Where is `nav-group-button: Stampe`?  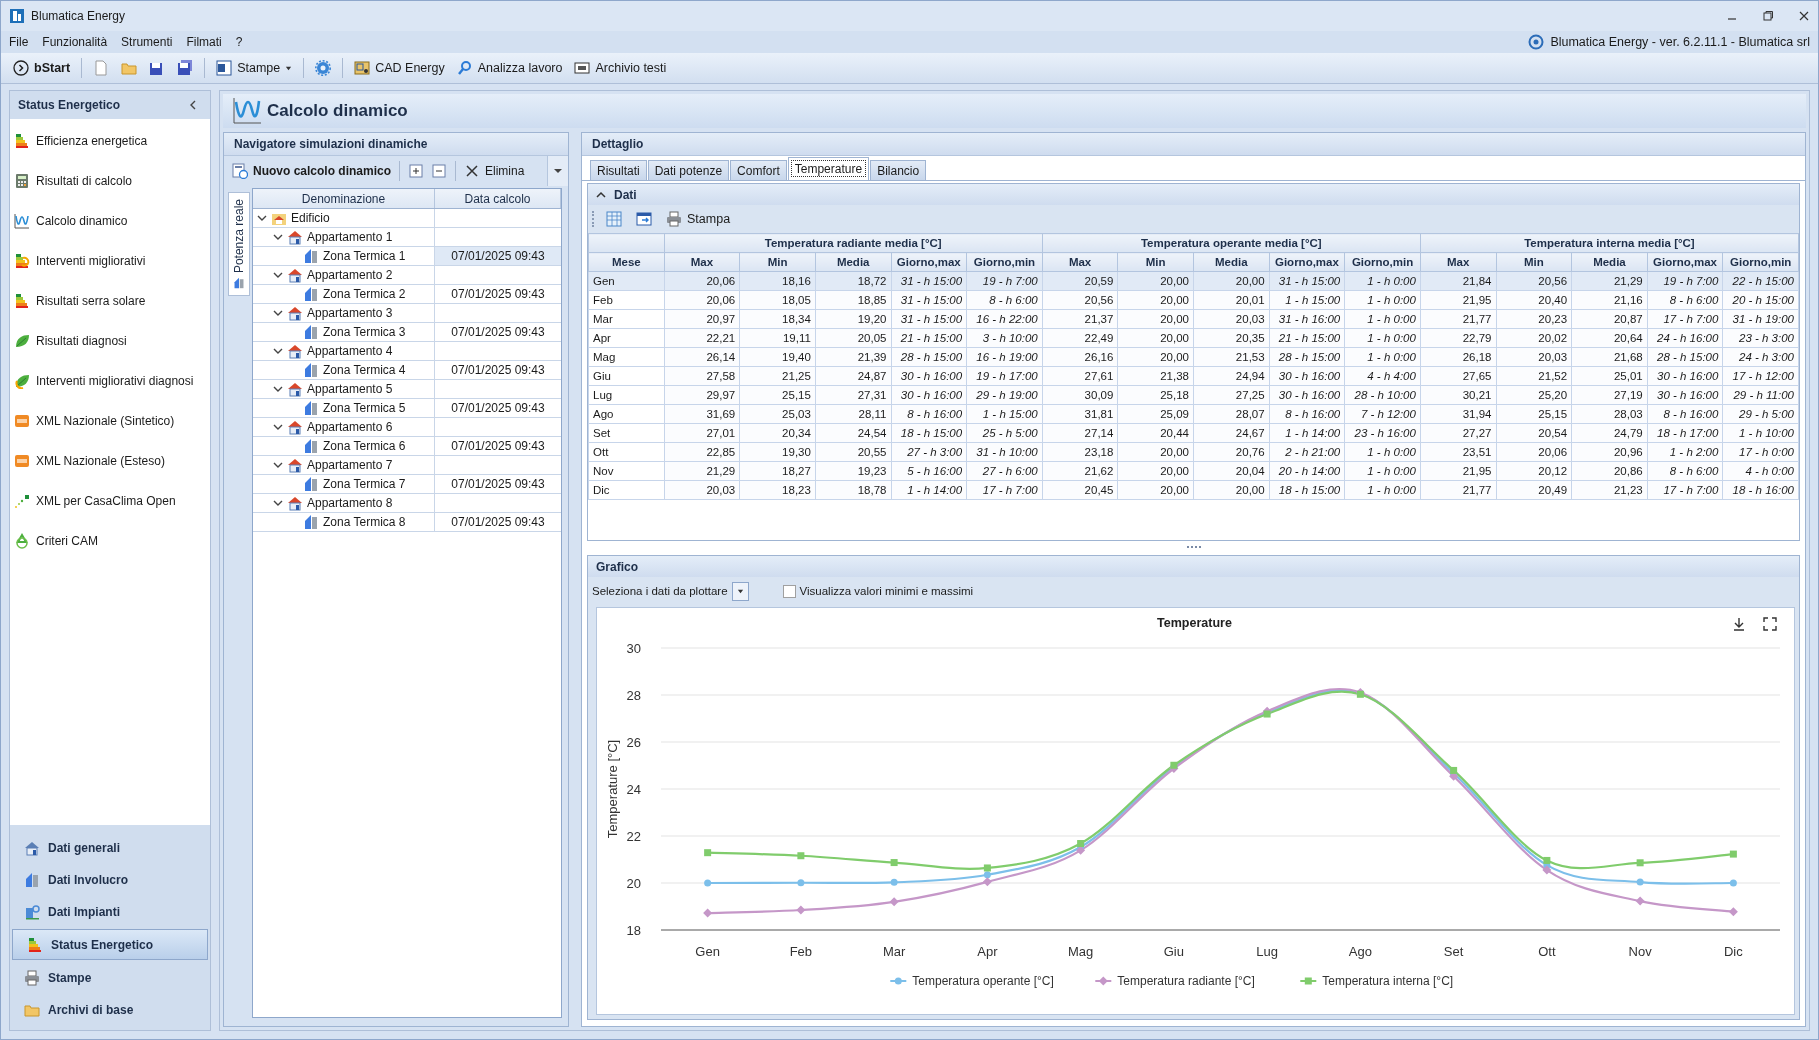
nav-group-button: Stampe is located at coordinates (110, 977).